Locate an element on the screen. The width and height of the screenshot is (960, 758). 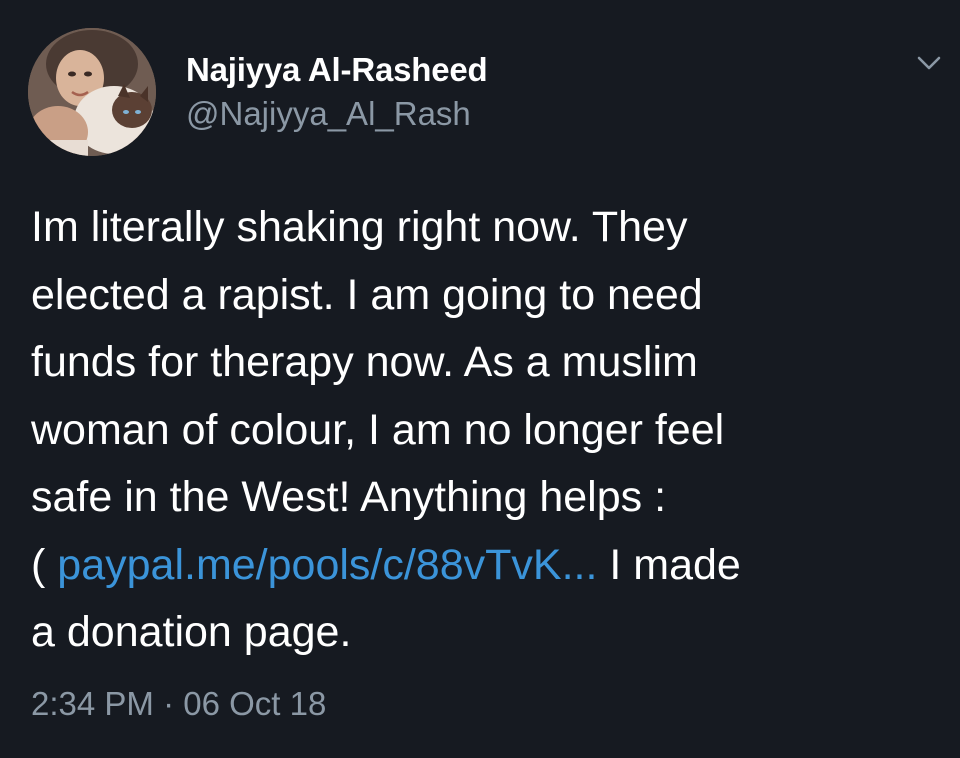
user-handle: @Najiyya_Al_Rash is located at coordinates (336, 114).